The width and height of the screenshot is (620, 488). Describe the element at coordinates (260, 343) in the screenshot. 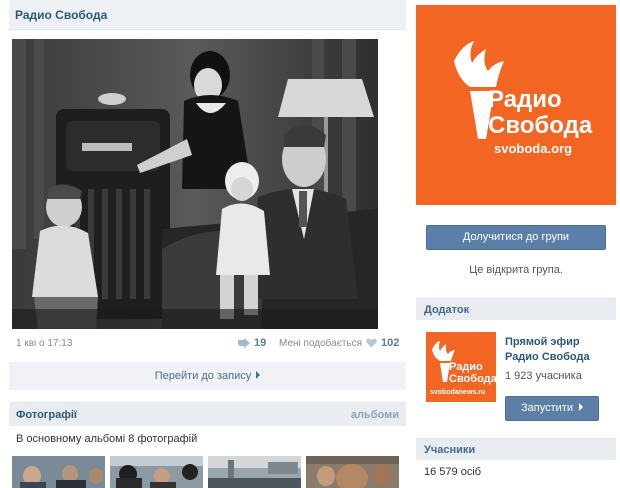

I see `repost-count: 19` at that location.